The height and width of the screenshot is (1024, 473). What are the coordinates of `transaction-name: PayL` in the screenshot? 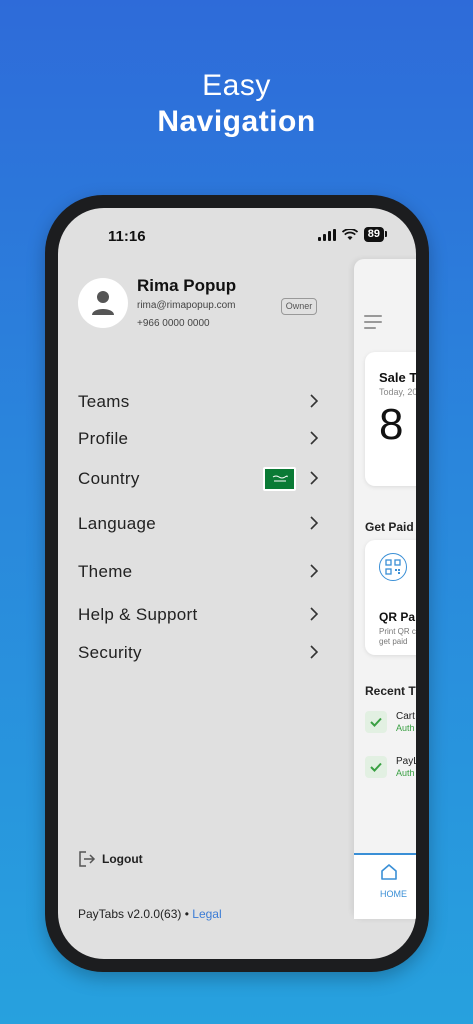 It's located at (406, 761).